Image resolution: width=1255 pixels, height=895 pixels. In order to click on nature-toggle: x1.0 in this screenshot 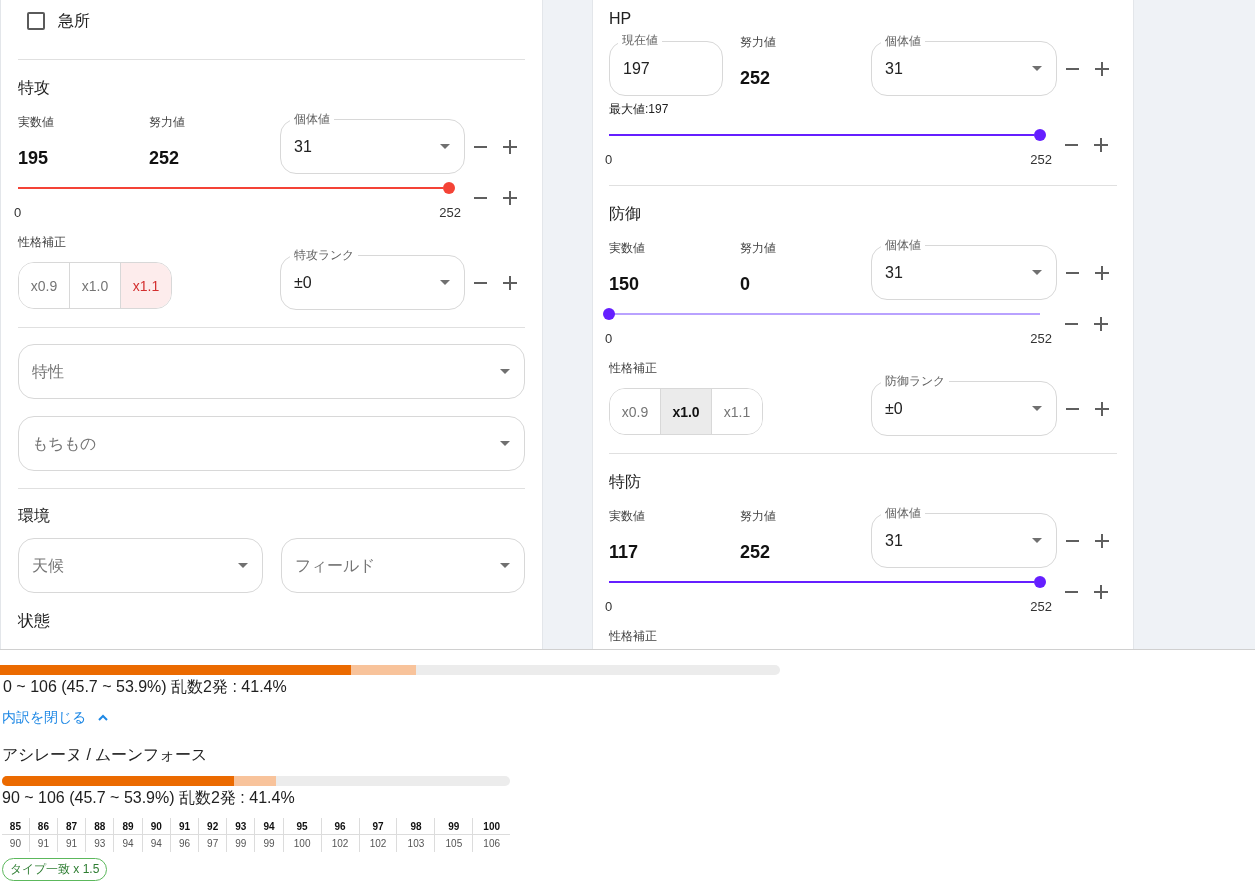, I will do `click(685, 411)`.